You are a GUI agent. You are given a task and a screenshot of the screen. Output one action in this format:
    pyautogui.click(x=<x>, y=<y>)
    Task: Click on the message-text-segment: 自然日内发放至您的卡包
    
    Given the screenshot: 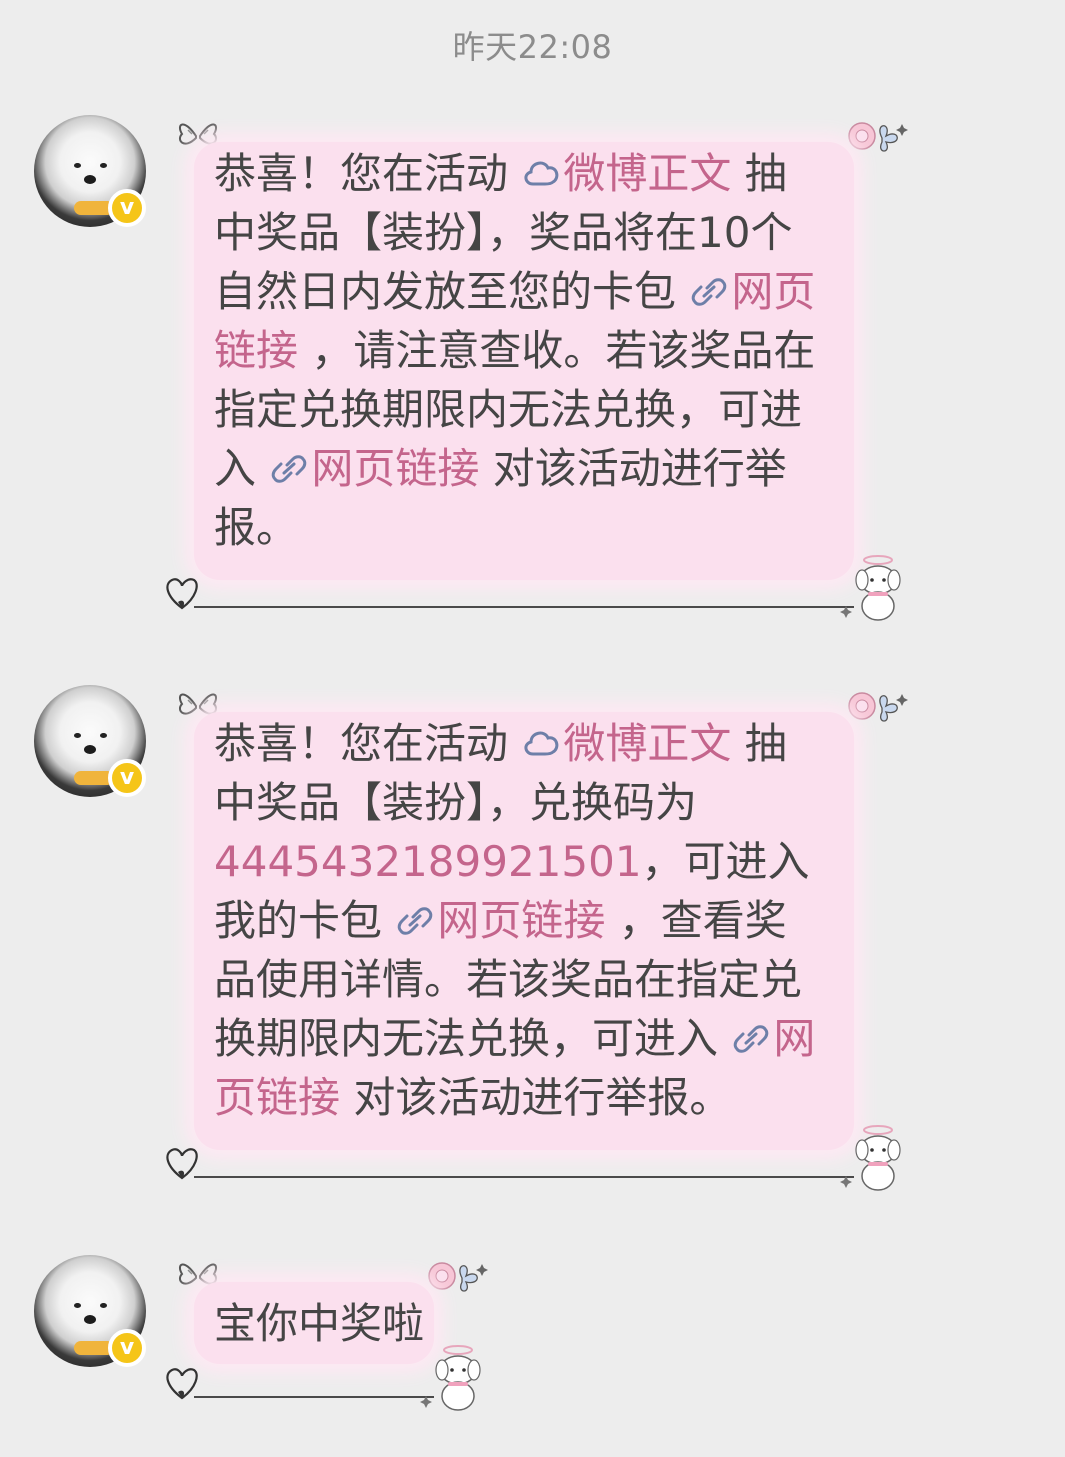 What is the action you would take?
    pyautogui.click(x=452, y=291)
    